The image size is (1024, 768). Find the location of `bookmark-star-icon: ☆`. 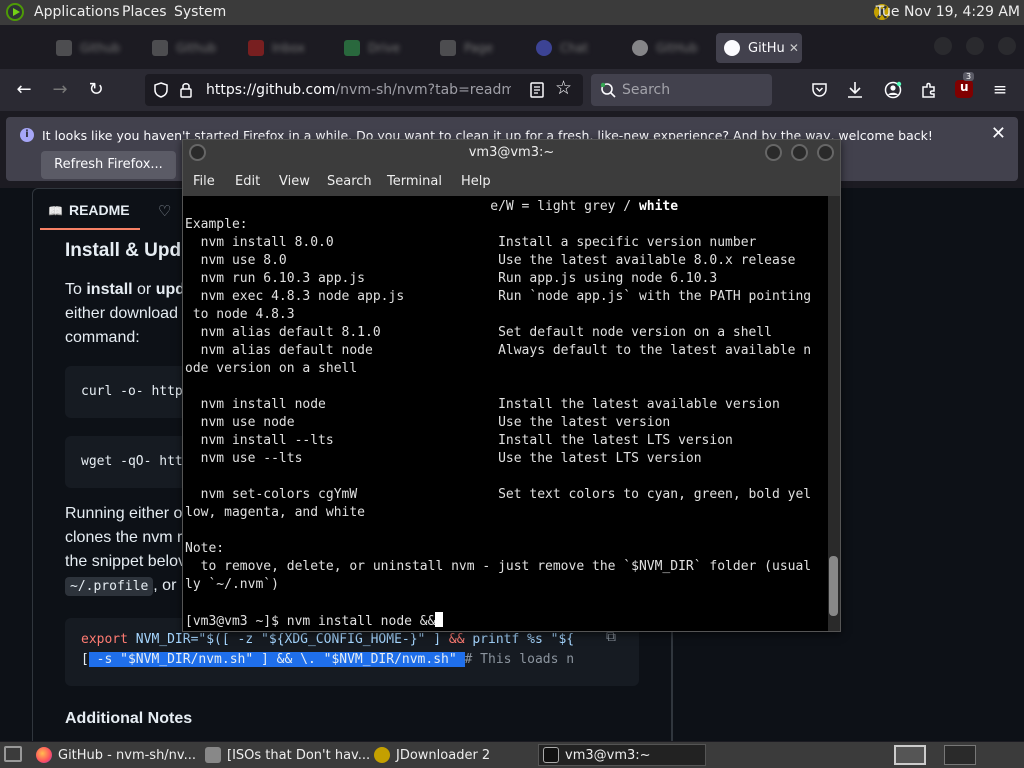

bookmark-star-icon: ☆ is located at coordinates (563, 88).